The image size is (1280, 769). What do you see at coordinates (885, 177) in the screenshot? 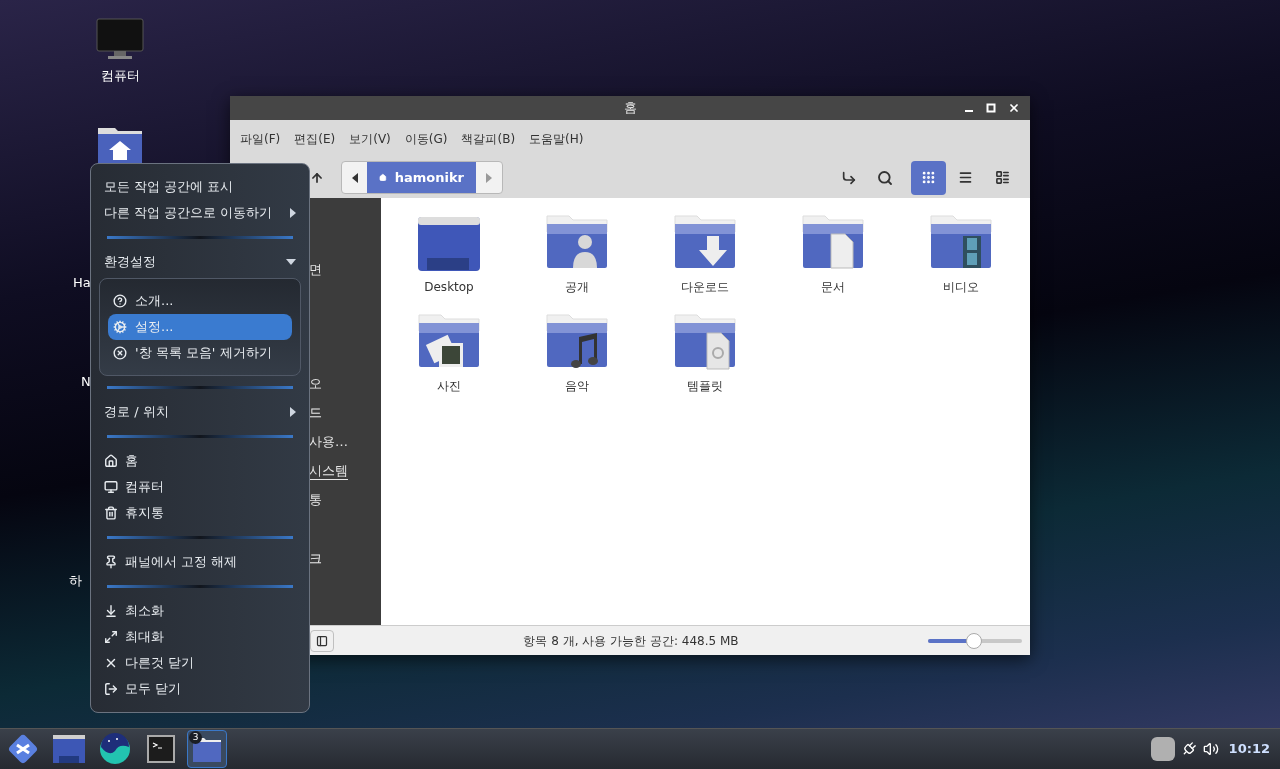
I see `search-icon` at bounding box center [885, 177].